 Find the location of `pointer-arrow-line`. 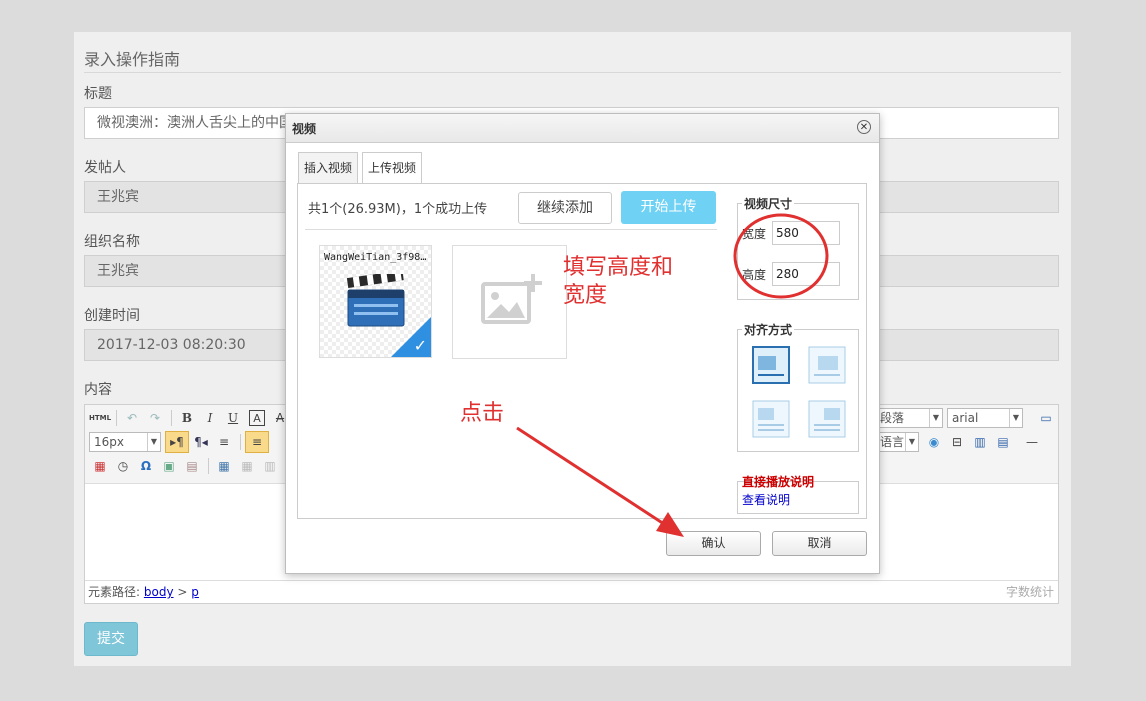

pointer-arrow-line is located at coordinates (590, 476).